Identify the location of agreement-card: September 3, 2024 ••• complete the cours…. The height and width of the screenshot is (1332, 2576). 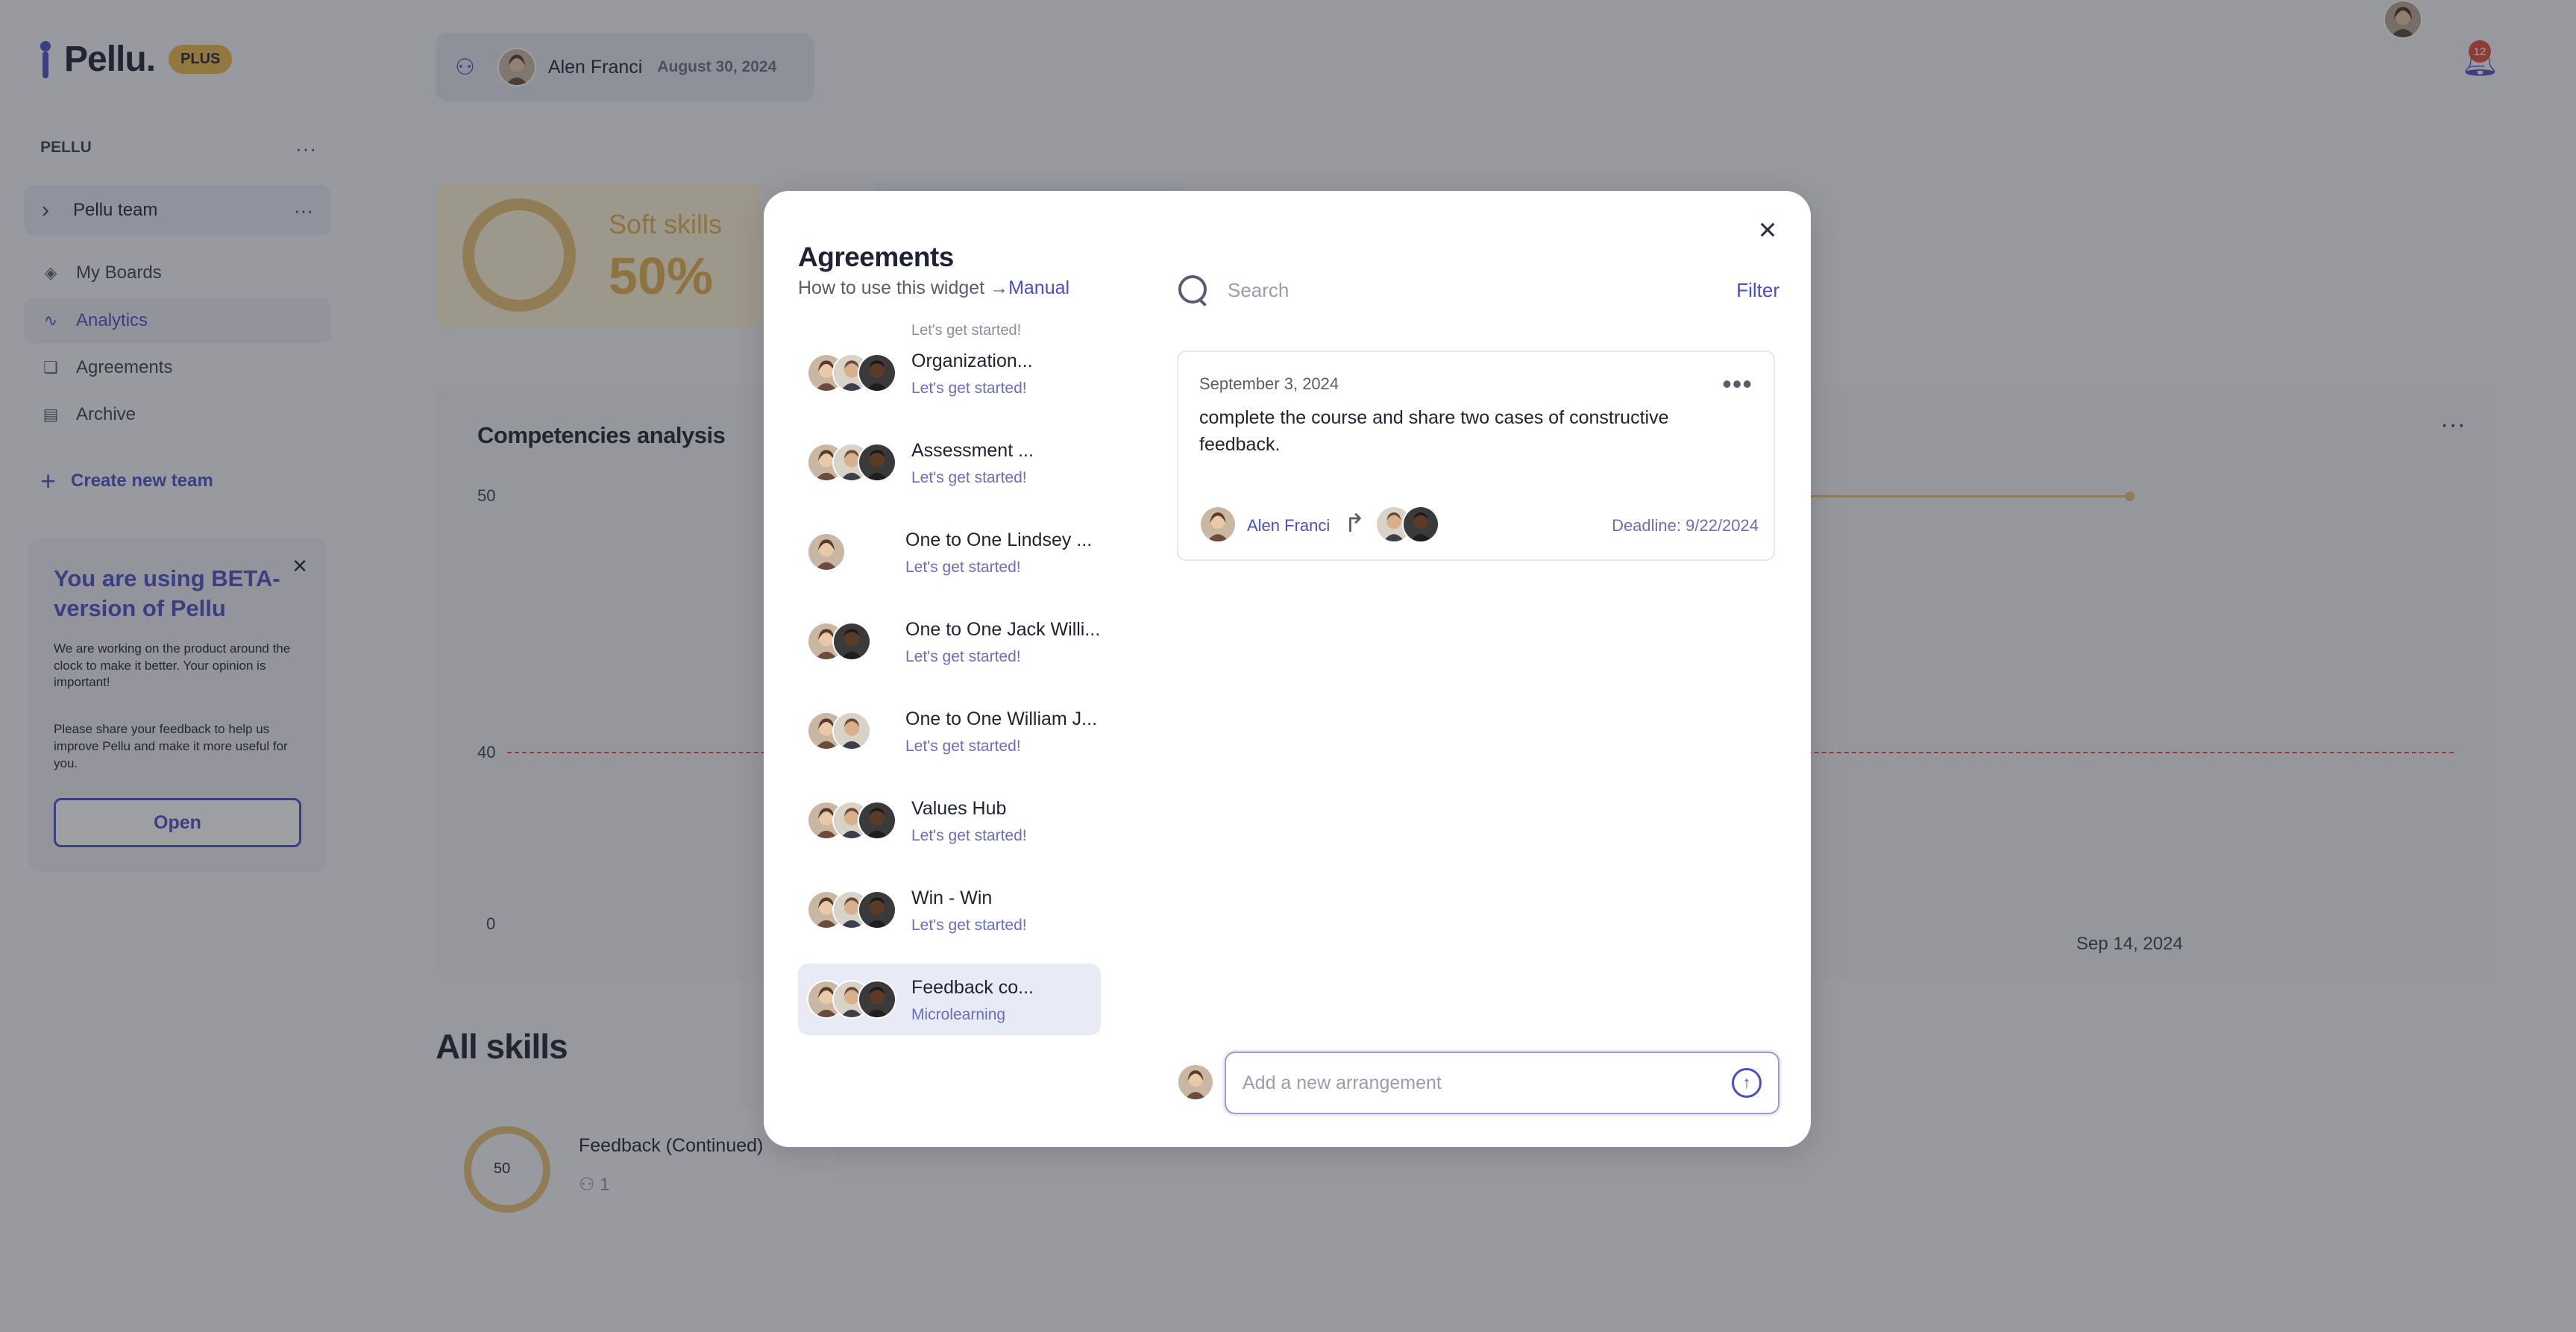
(1476, 456).